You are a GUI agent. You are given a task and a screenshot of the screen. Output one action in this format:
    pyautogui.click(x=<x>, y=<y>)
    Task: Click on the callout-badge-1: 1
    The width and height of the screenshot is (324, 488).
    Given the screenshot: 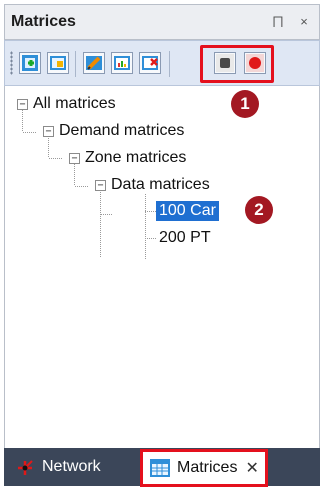 What is the action you would take?
    pyautogui.click(x=245, y=104)
    